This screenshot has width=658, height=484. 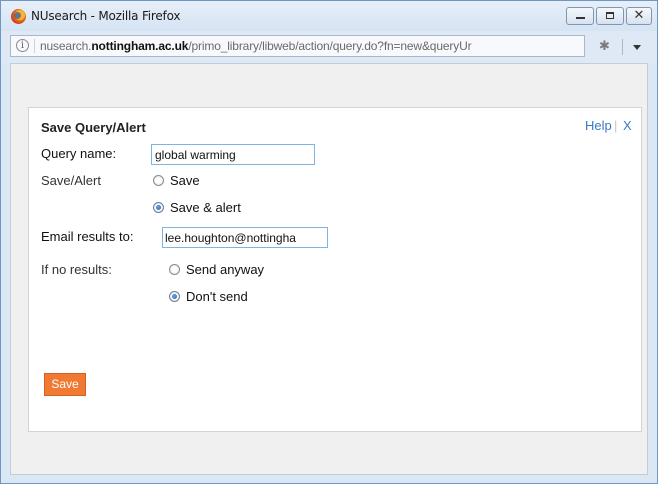 What do you see at coordinates (71, 180) in the screenshot?
I see `save-alert-label: Save/Alert` at bounding box center [71, 180].